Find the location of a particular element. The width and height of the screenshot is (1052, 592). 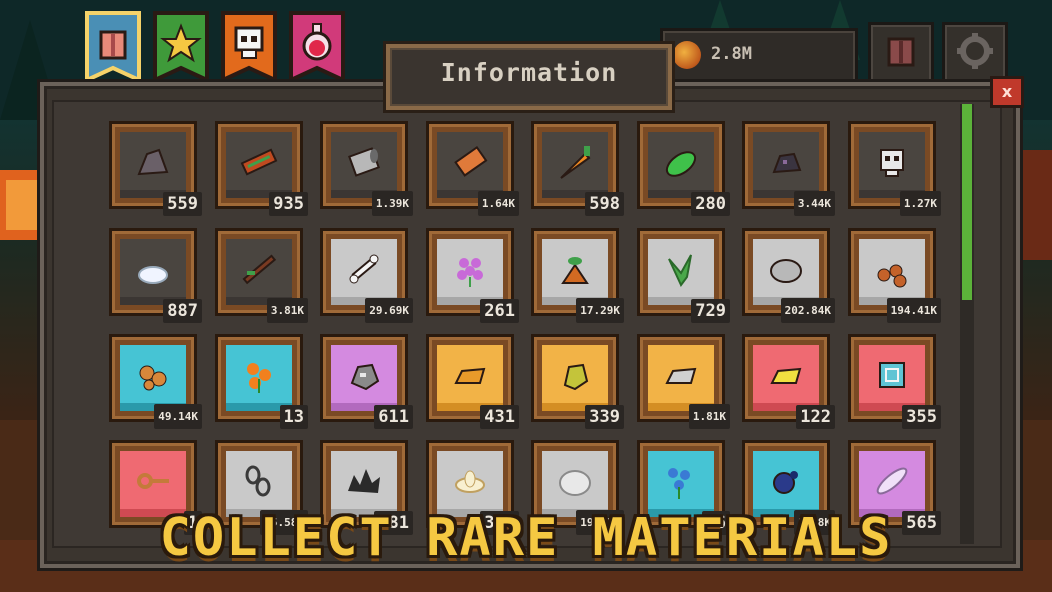

item-count: 1.27K is located at coordinates (920, 203).